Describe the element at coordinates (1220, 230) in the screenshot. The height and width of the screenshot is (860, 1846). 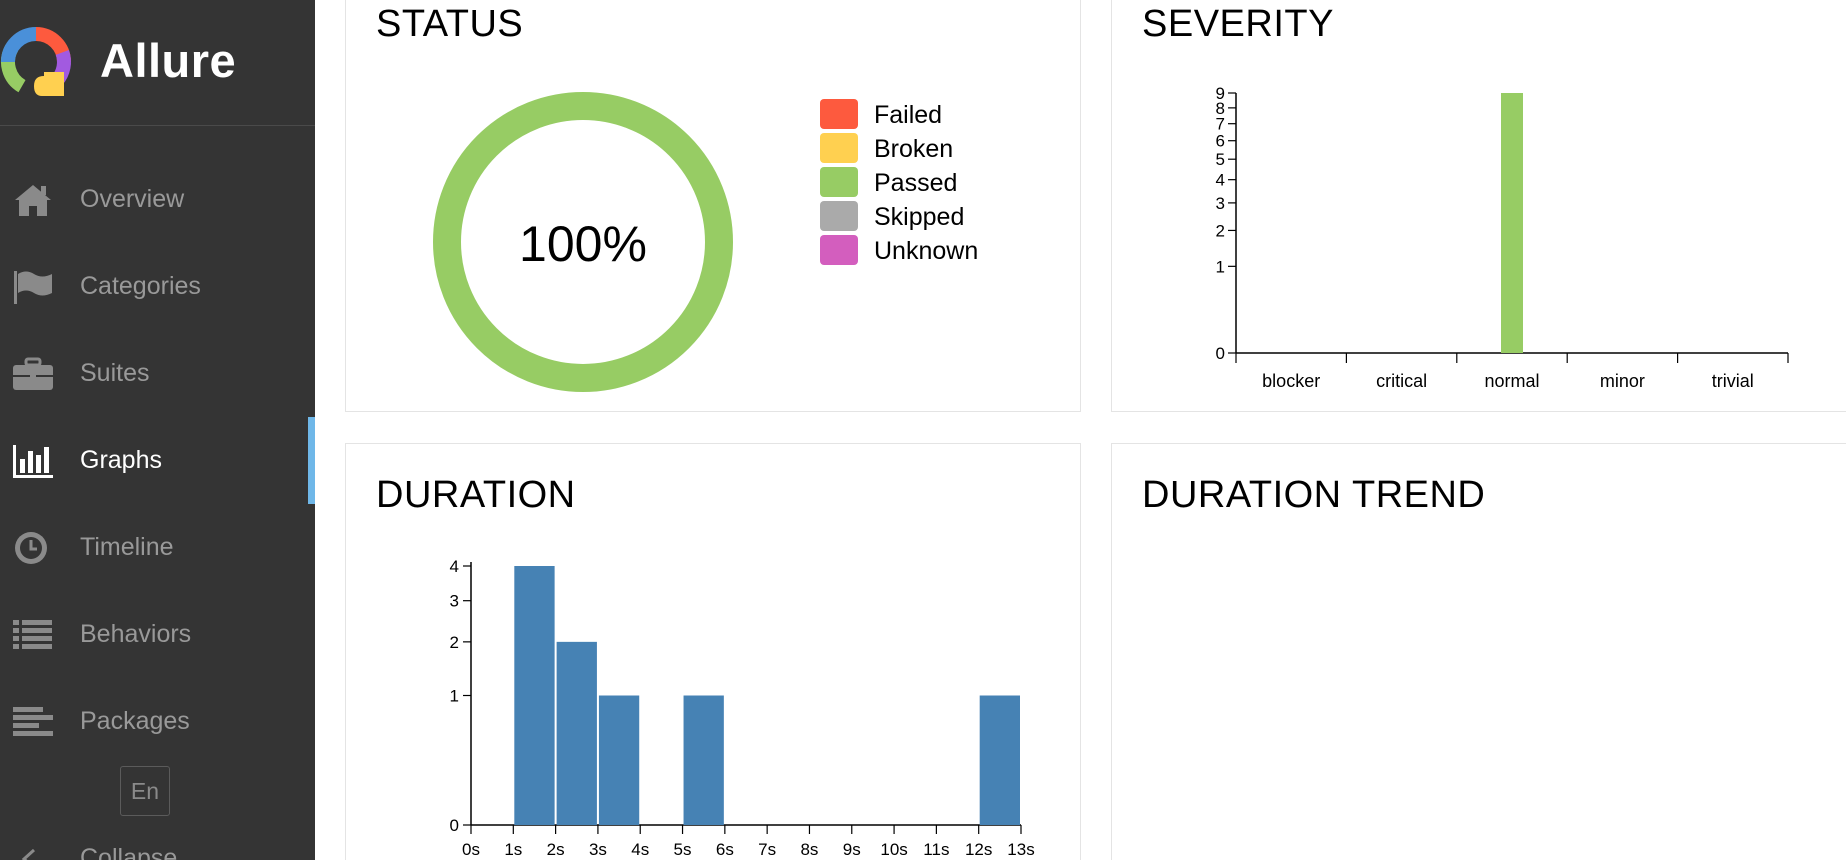
I see `severity-y-tick-label: 2` at that location.